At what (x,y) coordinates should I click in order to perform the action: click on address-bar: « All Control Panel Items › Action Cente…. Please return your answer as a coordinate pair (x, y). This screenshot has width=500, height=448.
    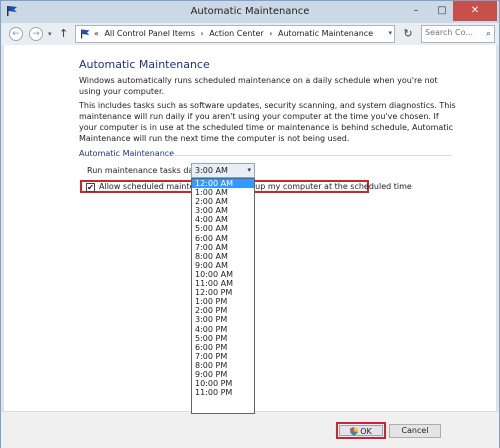
    Looking at the image, I should click on (235, 34).